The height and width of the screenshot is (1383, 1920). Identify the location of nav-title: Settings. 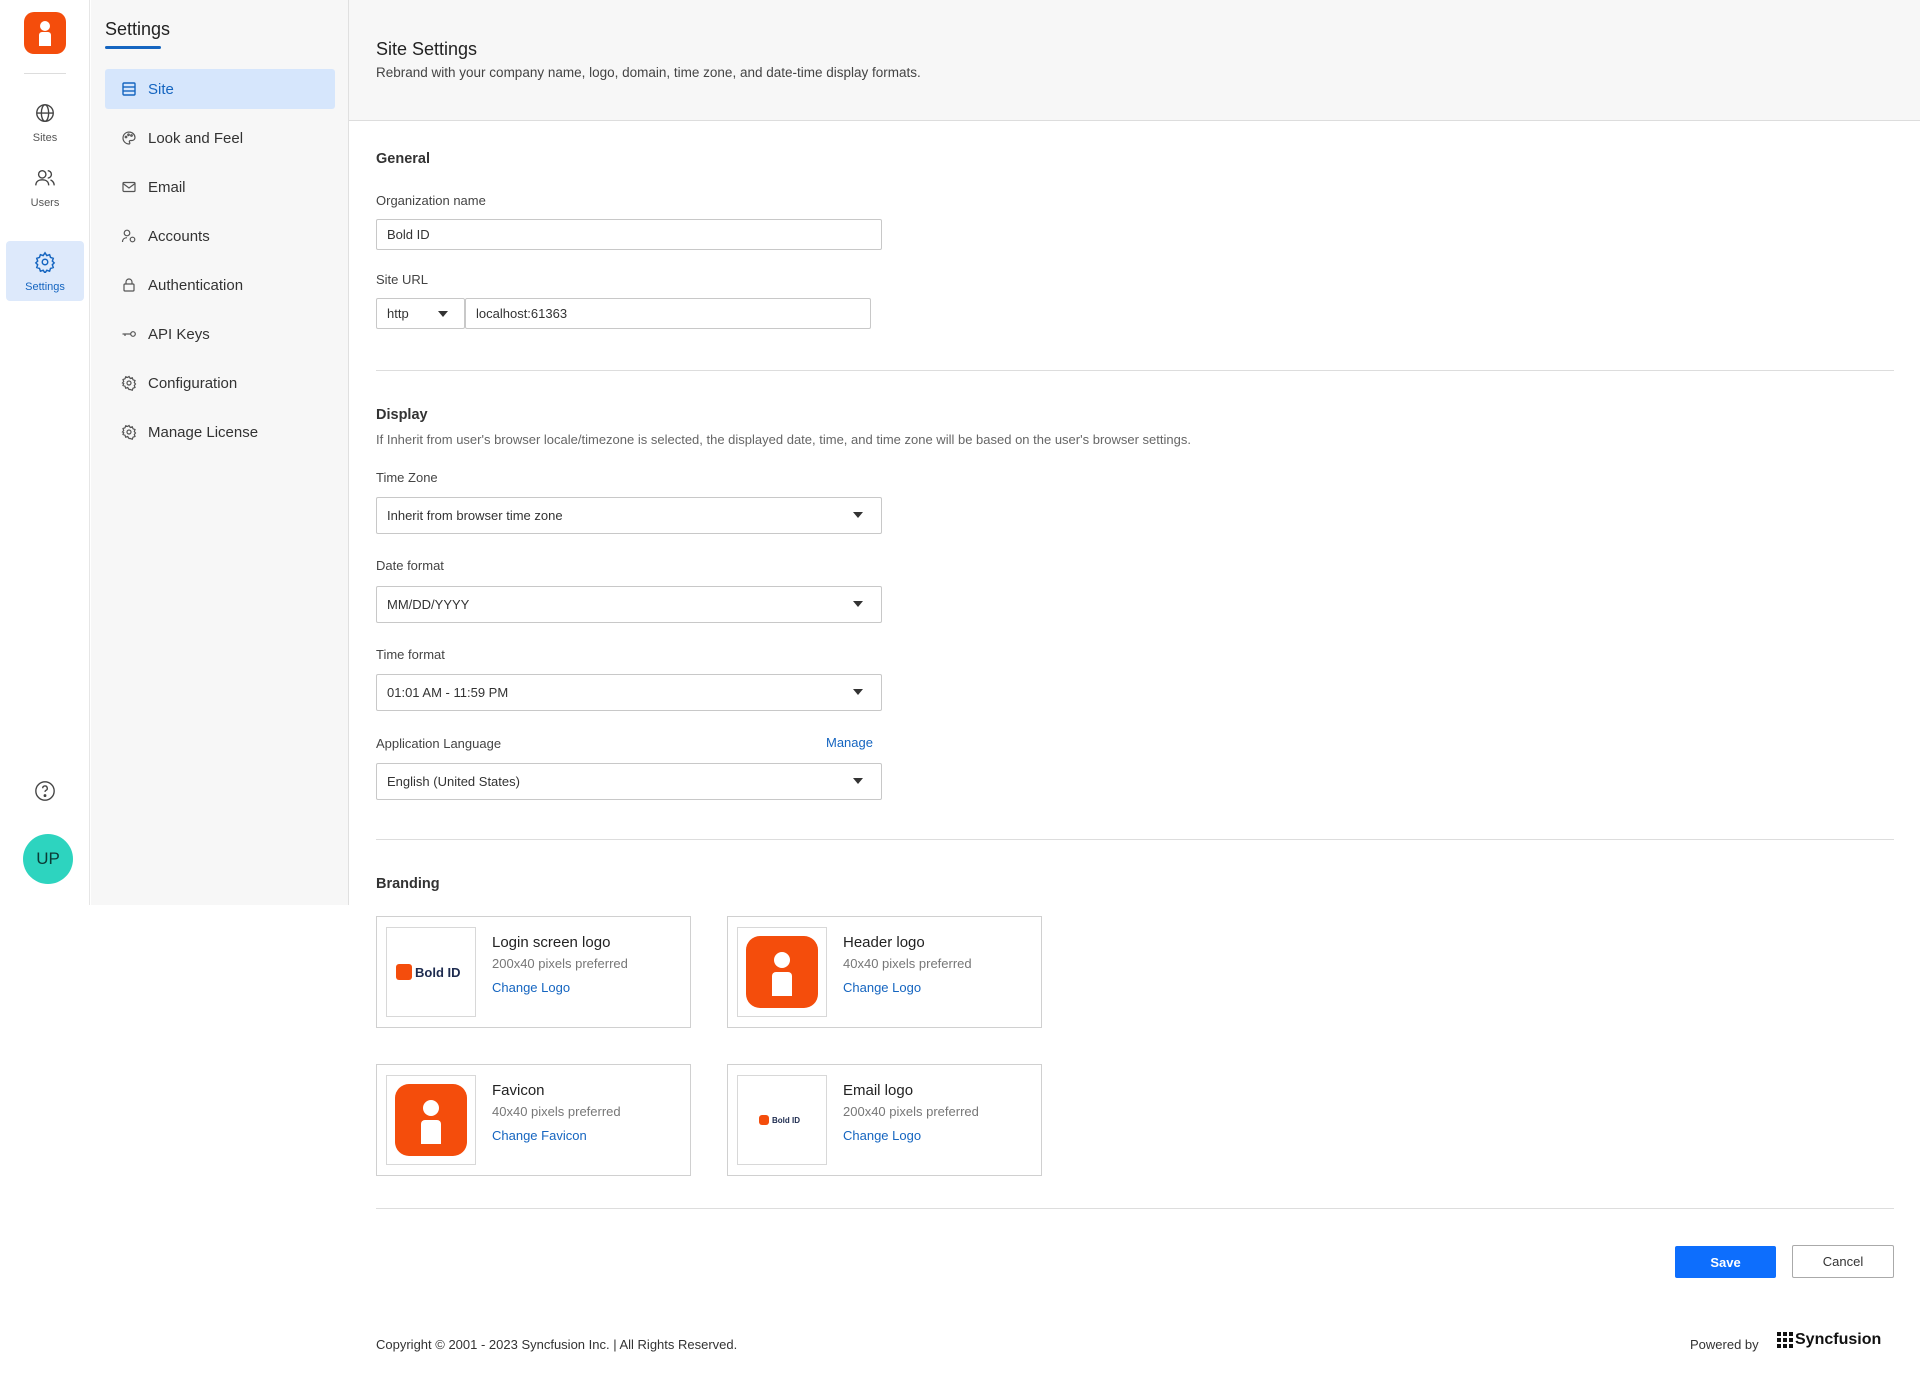
(138, 29).